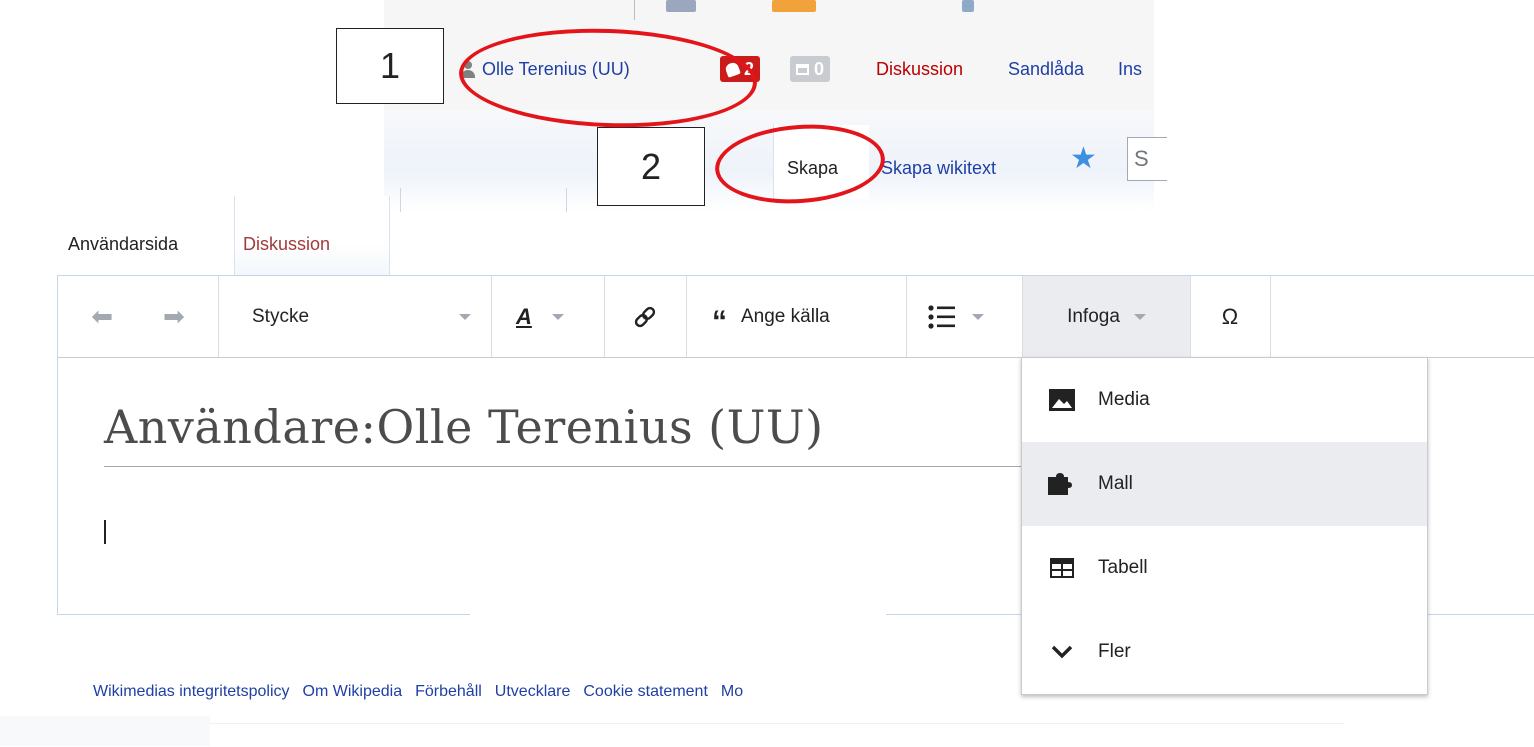 This screenshot has height=747, width=1534. I want to click on link-icon, so click(645, 316).